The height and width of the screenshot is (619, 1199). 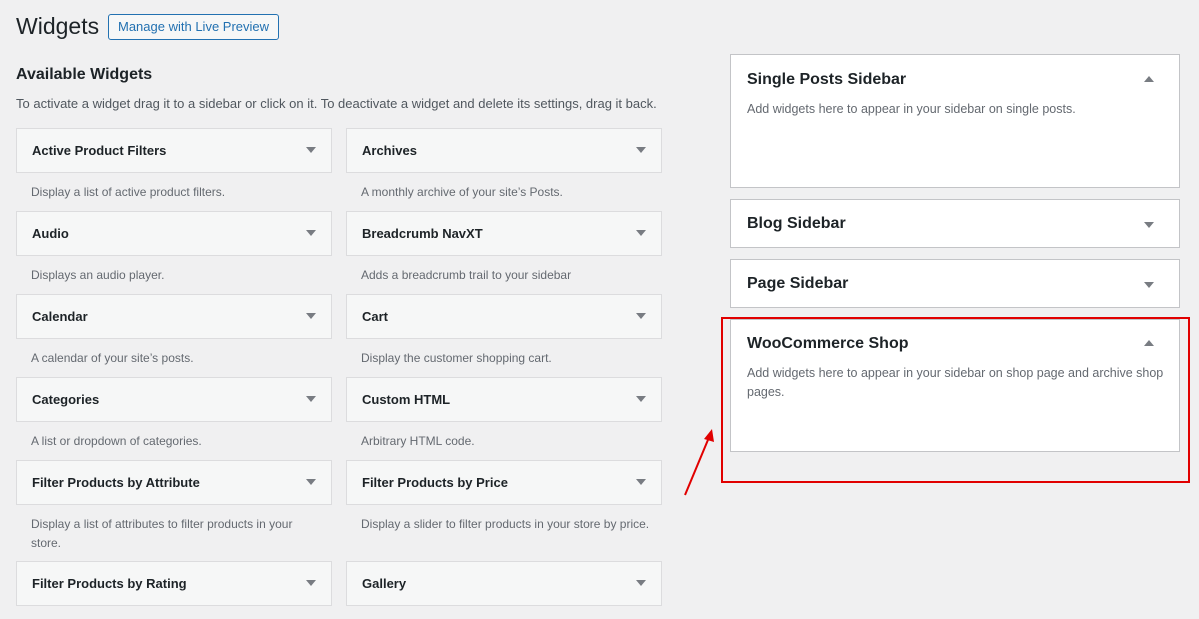 What do you see at coordinates (375, 316) in the screenshot?
I see `widget-title: Cart` at bounding box center [375, 316].